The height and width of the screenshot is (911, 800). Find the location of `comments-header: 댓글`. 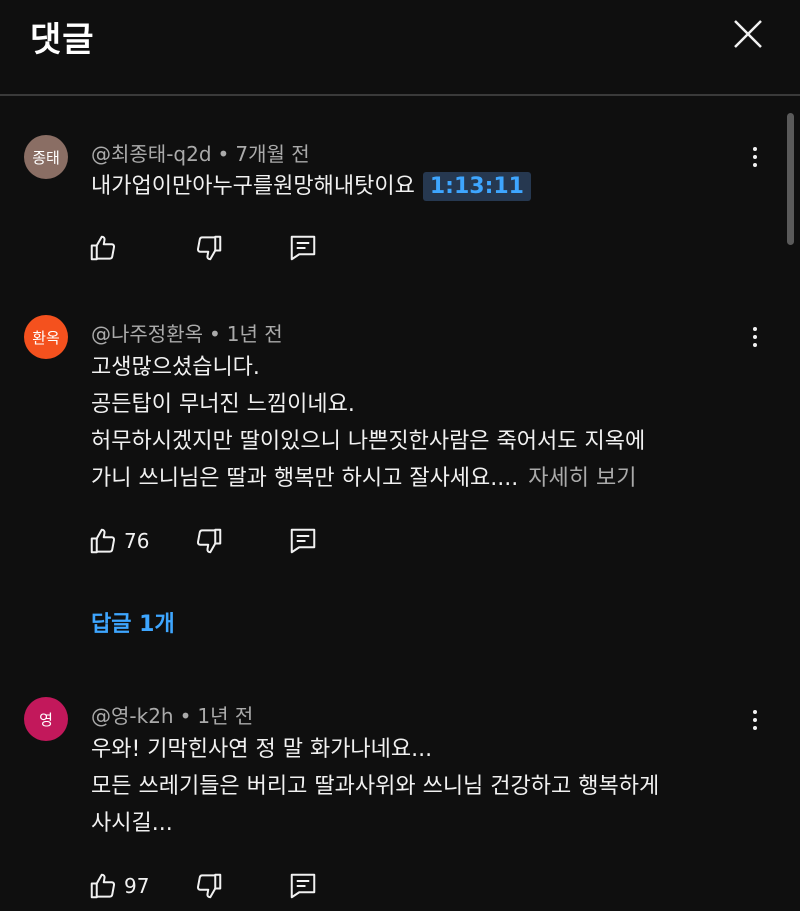

comments-header: 댓글 is located at coordinates (400, 48).